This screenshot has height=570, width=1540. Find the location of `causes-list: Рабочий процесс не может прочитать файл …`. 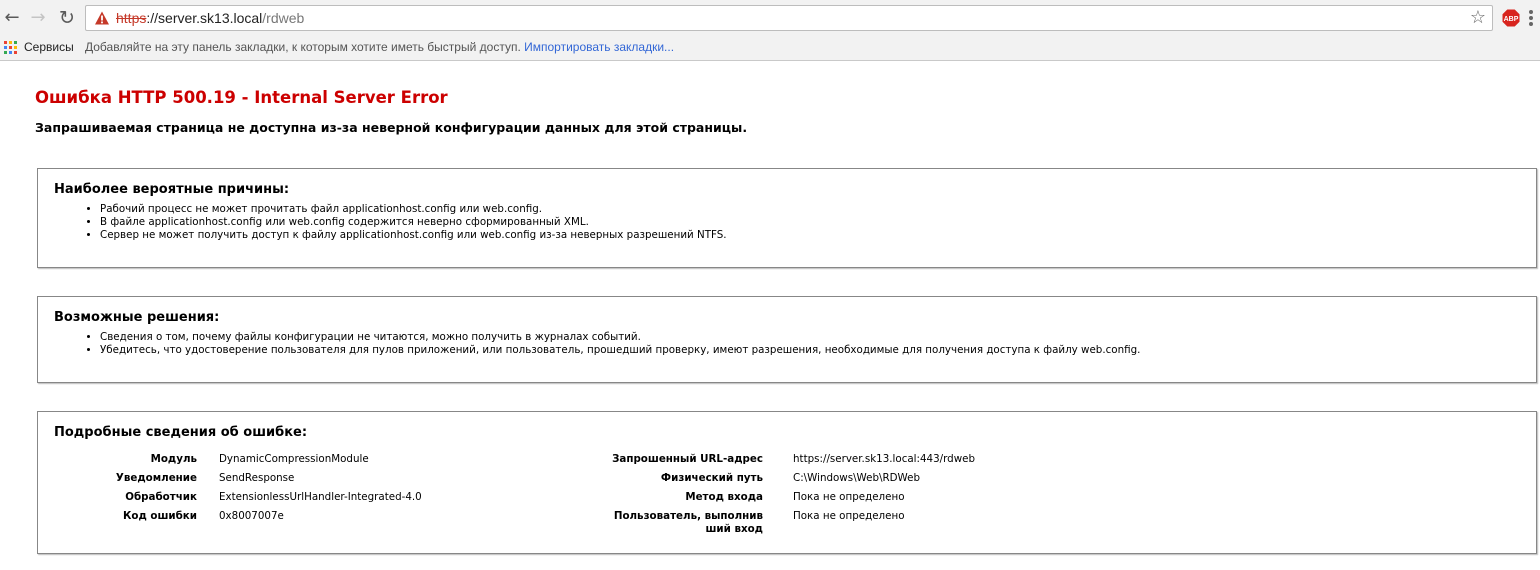

causes-list: Рабочий процесс не может прочитать файл … is located at coordinates (390, 222).